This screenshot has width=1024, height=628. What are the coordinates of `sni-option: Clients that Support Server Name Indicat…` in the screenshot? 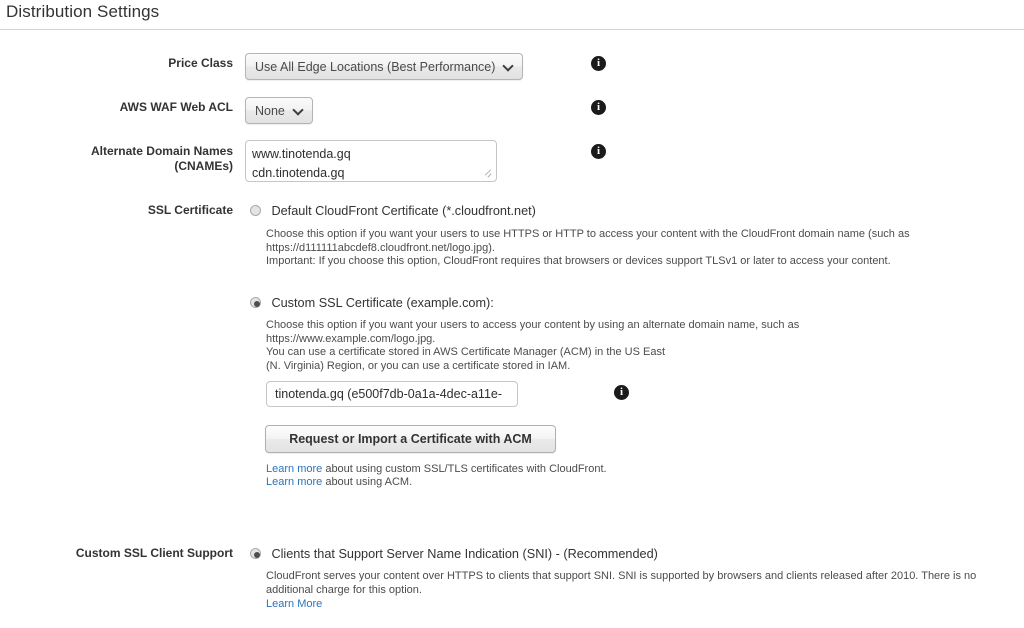 It's located at (454, 554).